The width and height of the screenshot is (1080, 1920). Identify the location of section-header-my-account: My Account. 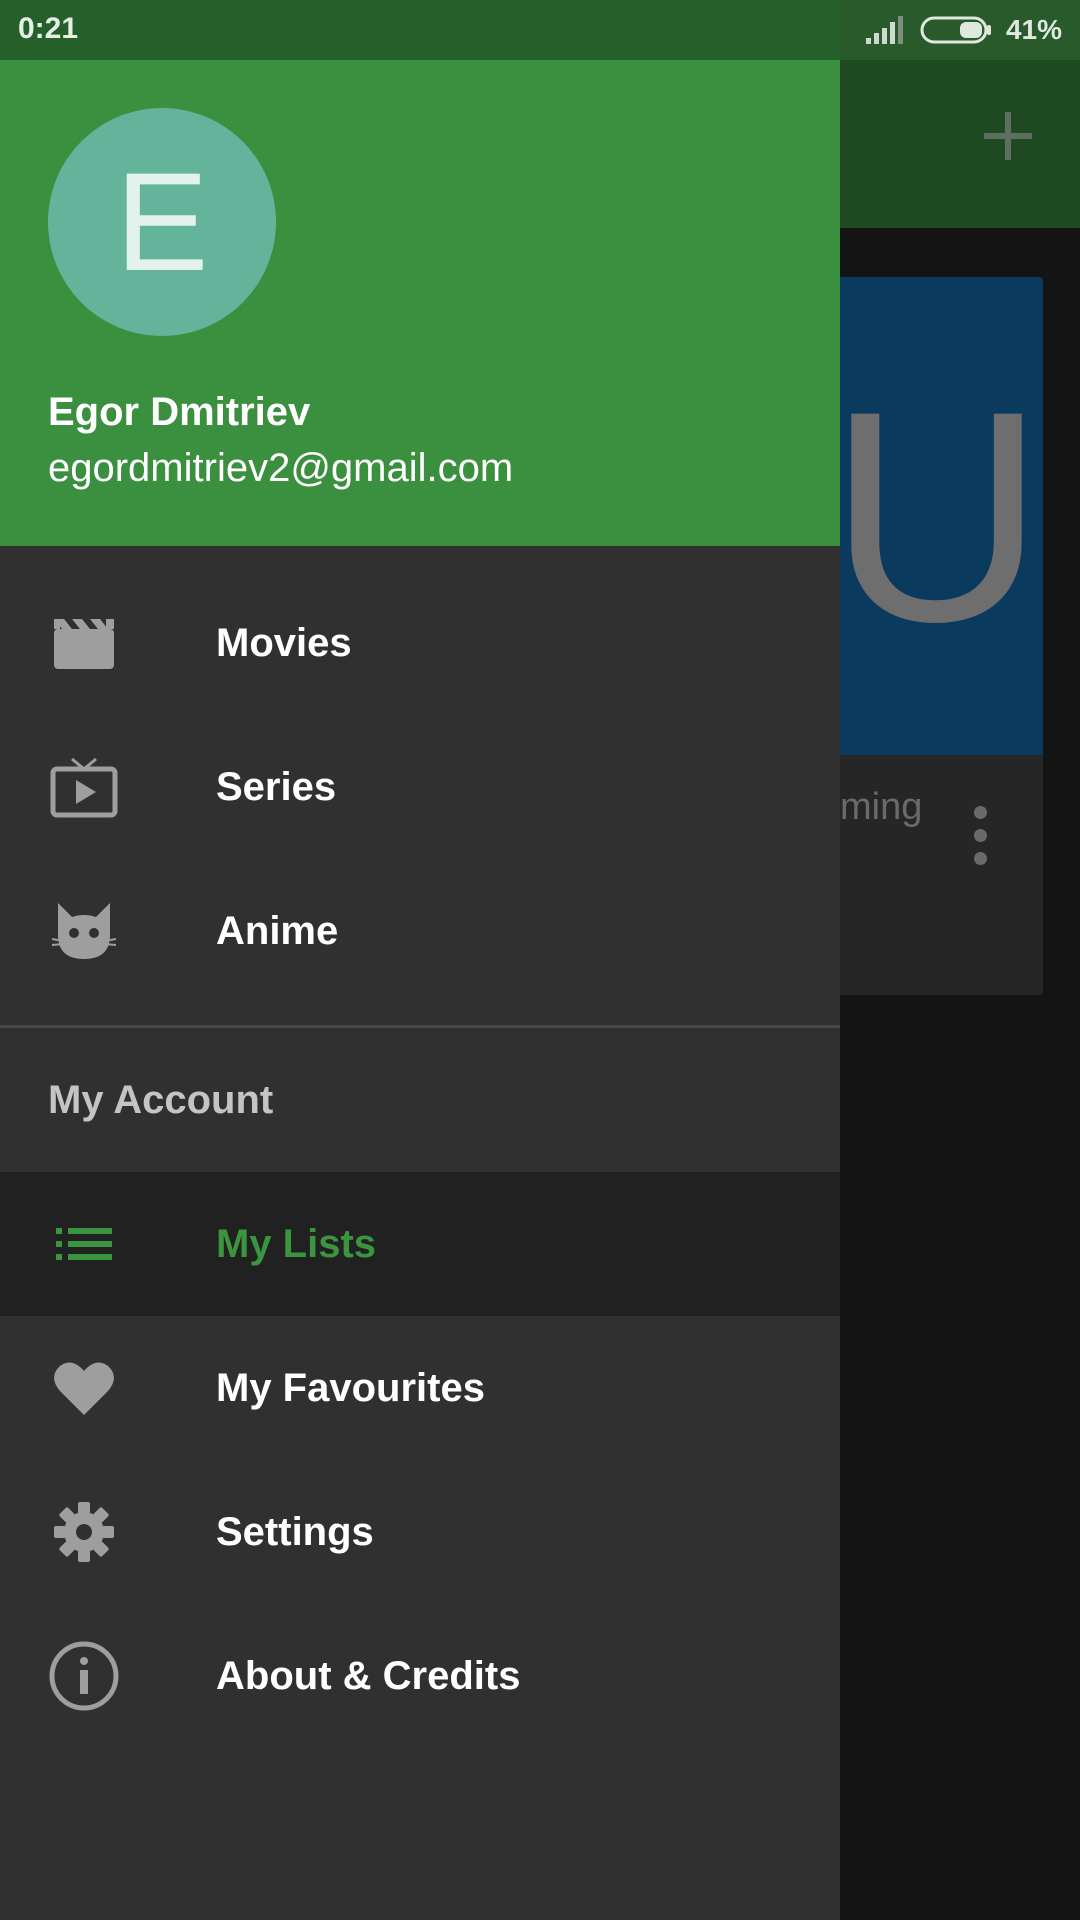
(161, 1100).